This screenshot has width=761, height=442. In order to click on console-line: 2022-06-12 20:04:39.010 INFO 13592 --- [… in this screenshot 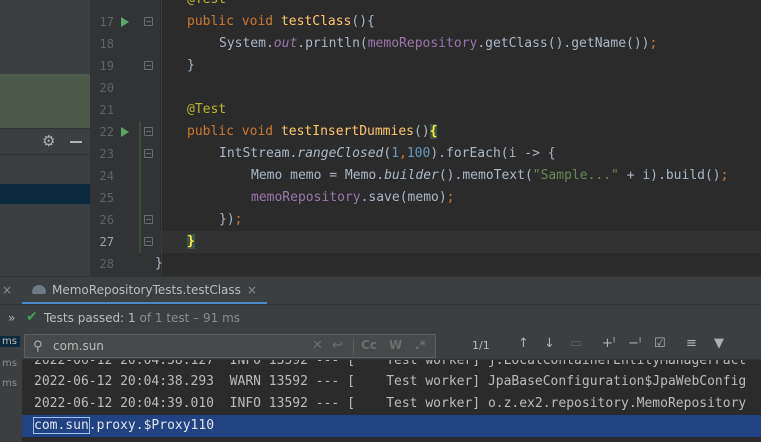, I will do `click(390, 403)`.